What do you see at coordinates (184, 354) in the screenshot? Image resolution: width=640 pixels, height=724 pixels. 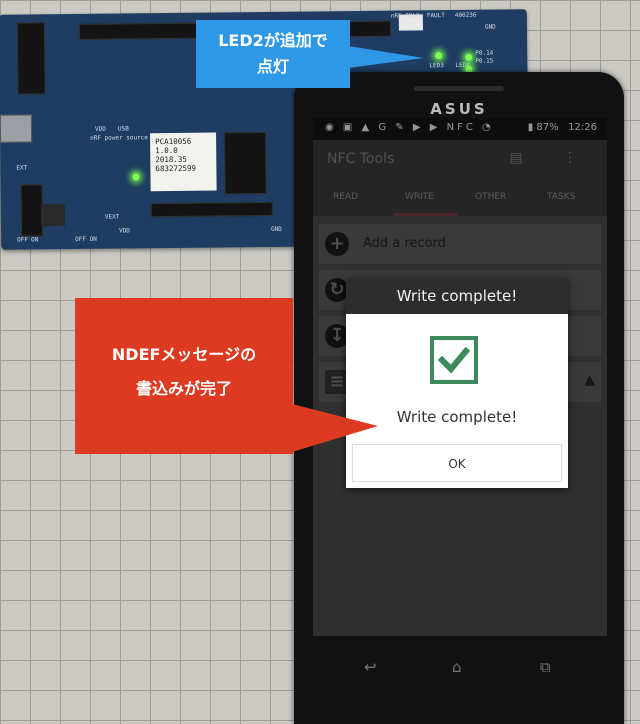 I see `ndef-callout-line1: NDEFメッセージの` at bounding box center [184, 354].